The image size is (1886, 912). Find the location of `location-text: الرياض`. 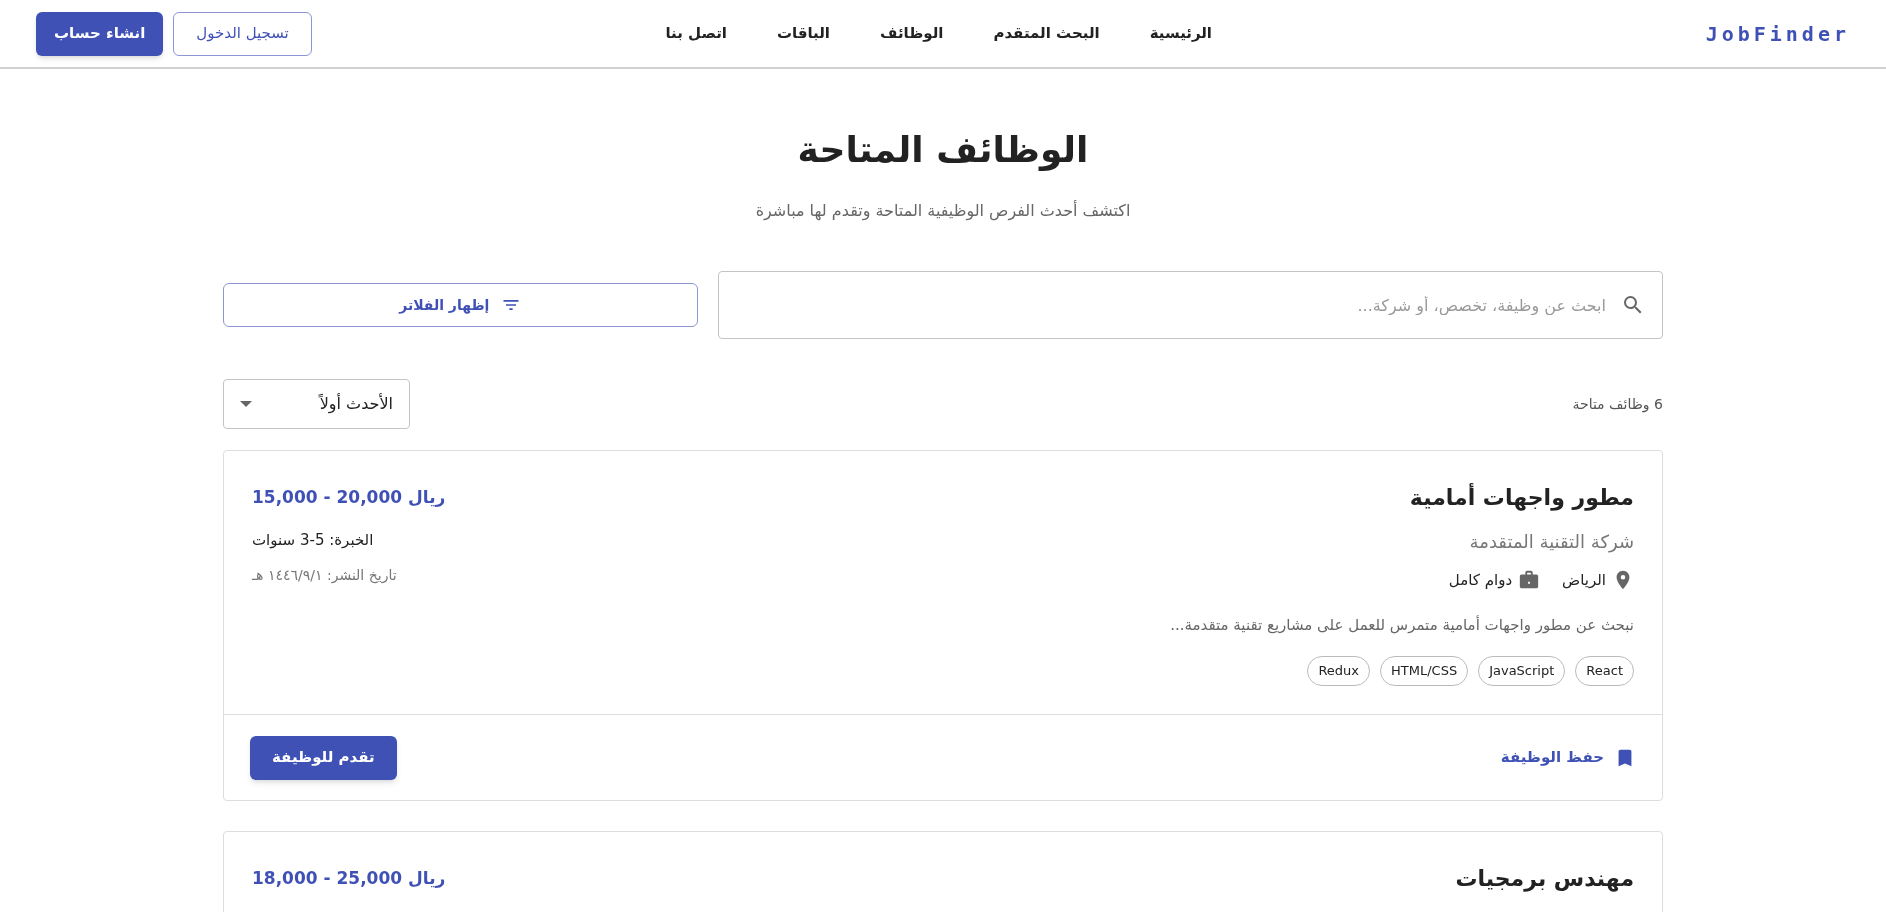

location-text: الرياض is located at coordinates (1584, 580).